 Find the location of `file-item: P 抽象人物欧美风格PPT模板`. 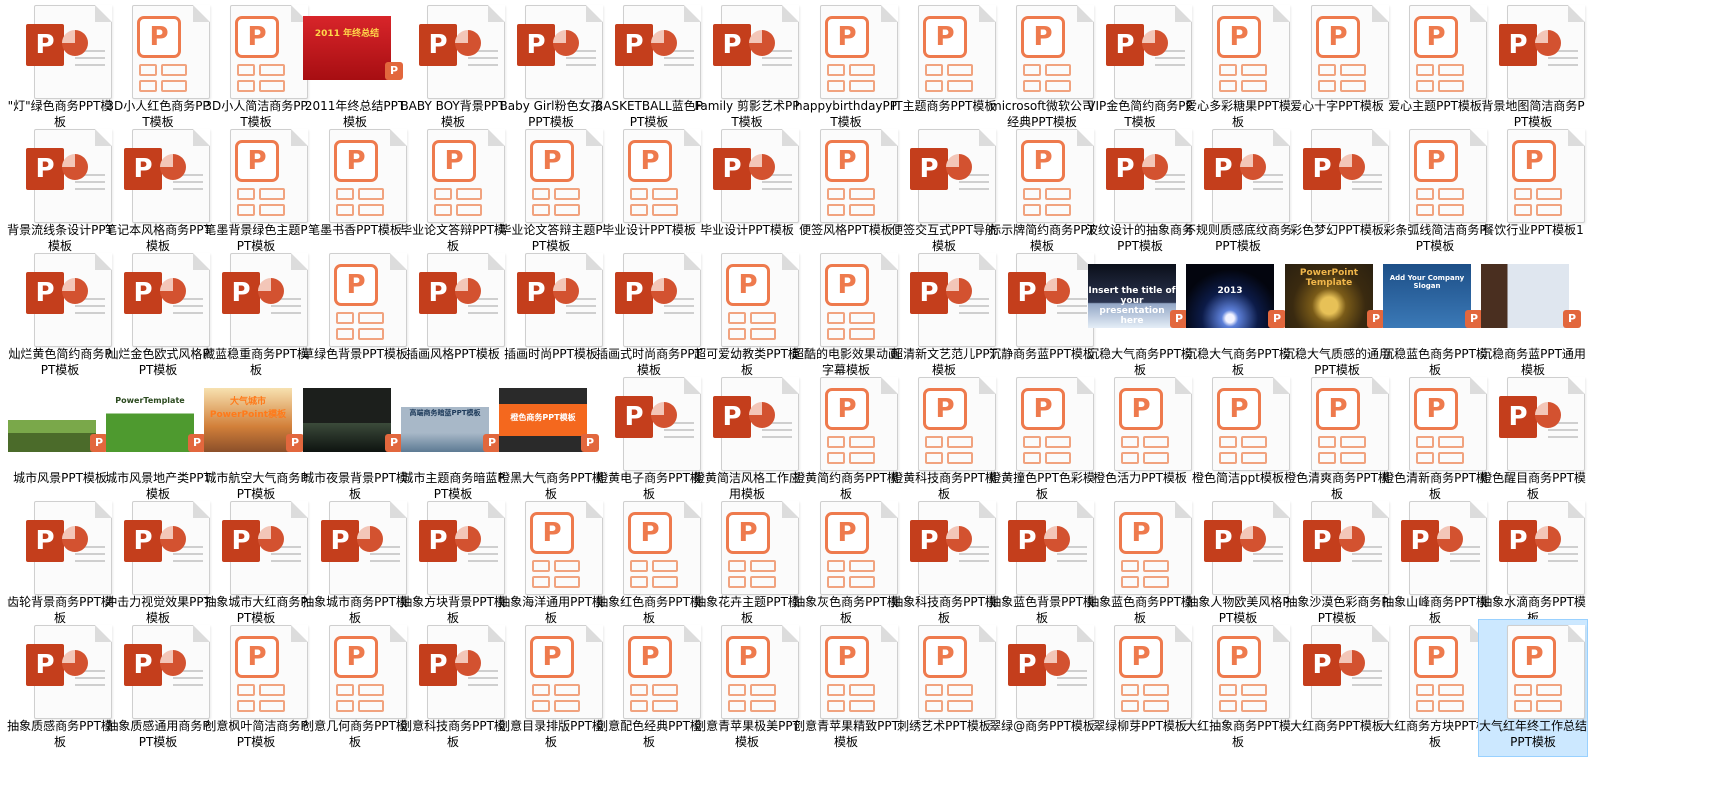

file-item: P 抽象人物欧美风格PPT模板 is located at coordinates (1238, 564).